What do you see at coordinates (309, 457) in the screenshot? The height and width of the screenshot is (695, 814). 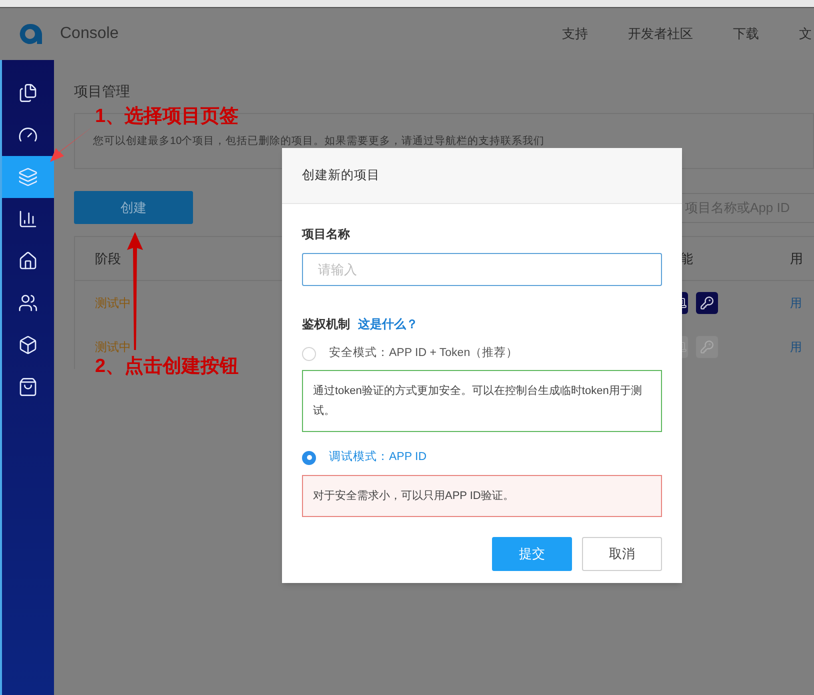 I see `radio-button` at bounding box center [309, 457].